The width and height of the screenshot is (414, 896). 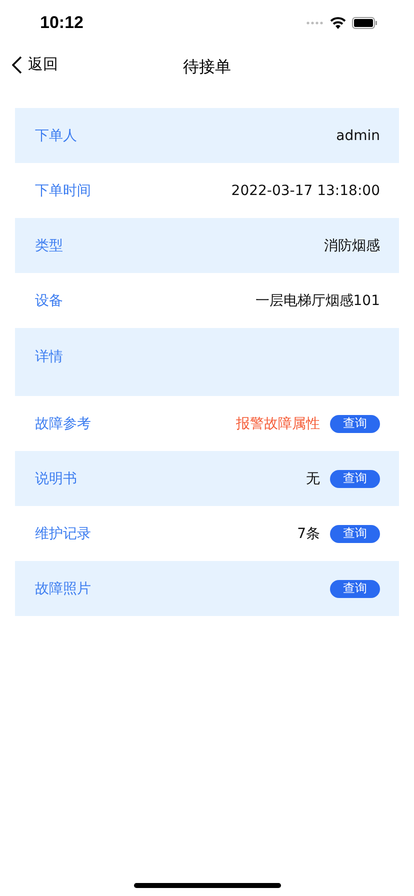 What do you see at coordinates (365, 23) in the screenshot?
I see `battery-icon` at bounding box center [365, 23].